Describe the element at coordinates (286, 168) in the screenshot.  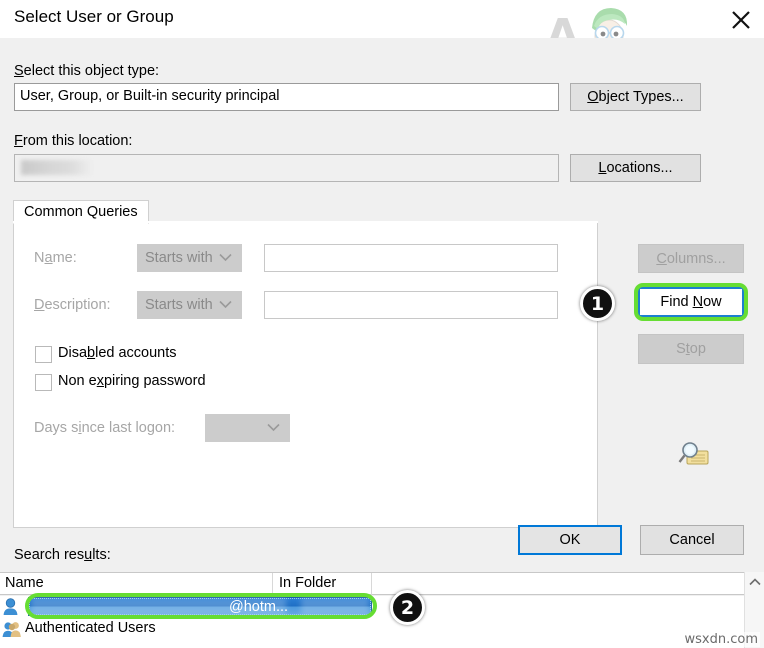
I see `location-field` at that location.